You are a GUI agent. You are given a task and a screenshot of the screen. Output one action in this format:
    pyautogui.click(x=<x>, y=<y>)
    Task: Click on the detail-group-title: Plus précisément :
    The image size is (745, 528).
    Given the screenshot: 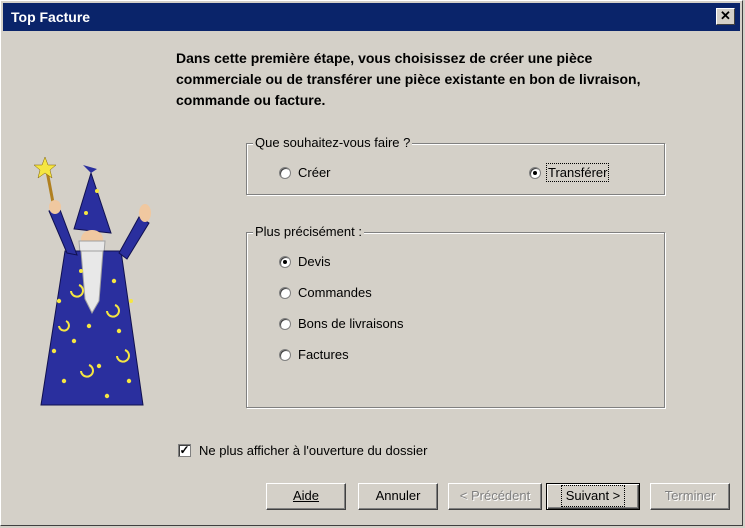 What is the action you would take?
    pyautogui.click(x=308, y=231)
    